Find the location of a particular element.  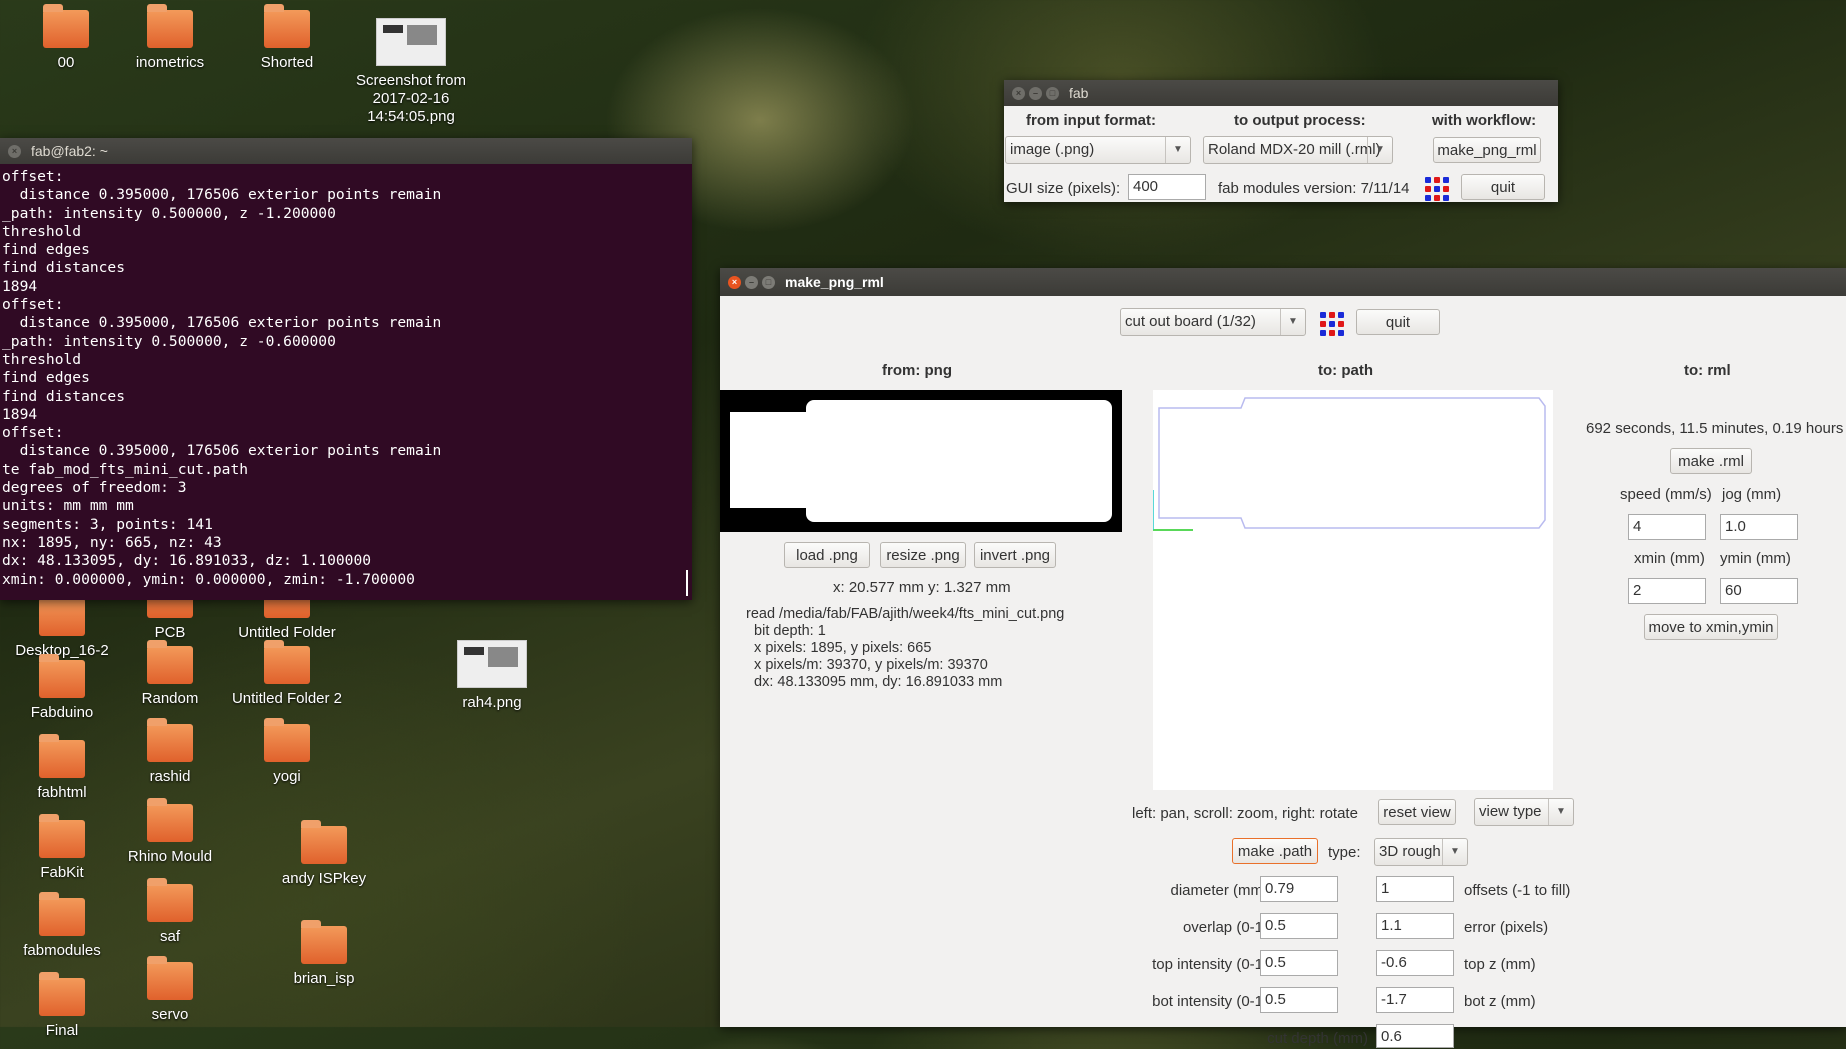

desktop-icon-label: yogi is located at coordinates (287, 776).